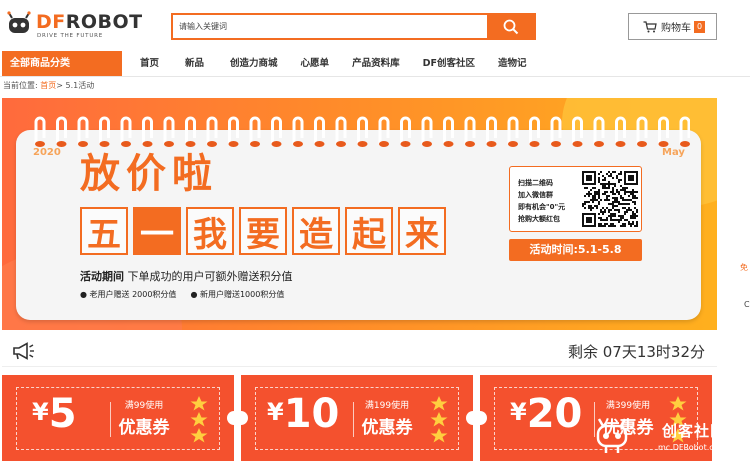  What do you see at coordinates (265, 231) in the screenshot?
I see `banner-title-line2: 五 一 我 要 造 起 来` at bounding box center [265, 231].